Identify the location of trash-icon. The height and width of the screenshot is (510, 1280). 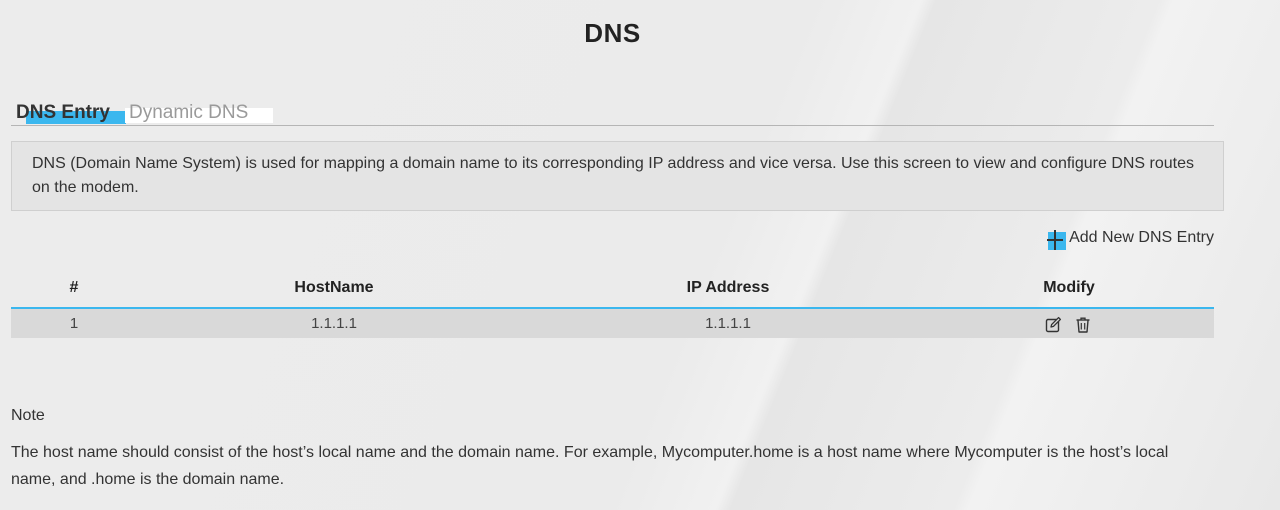
(1083, 325).